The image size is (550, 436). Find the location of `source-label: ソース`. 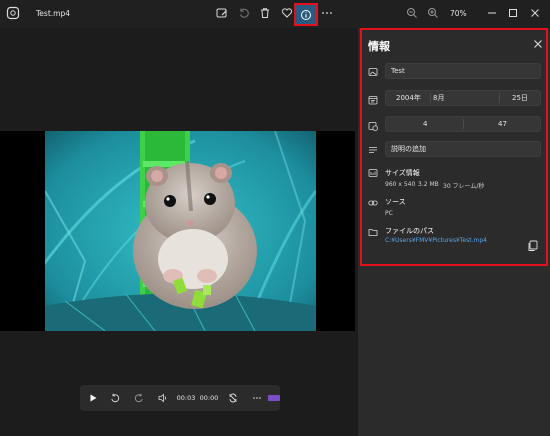

source-label: ソース is located at coordinates (395, 202).